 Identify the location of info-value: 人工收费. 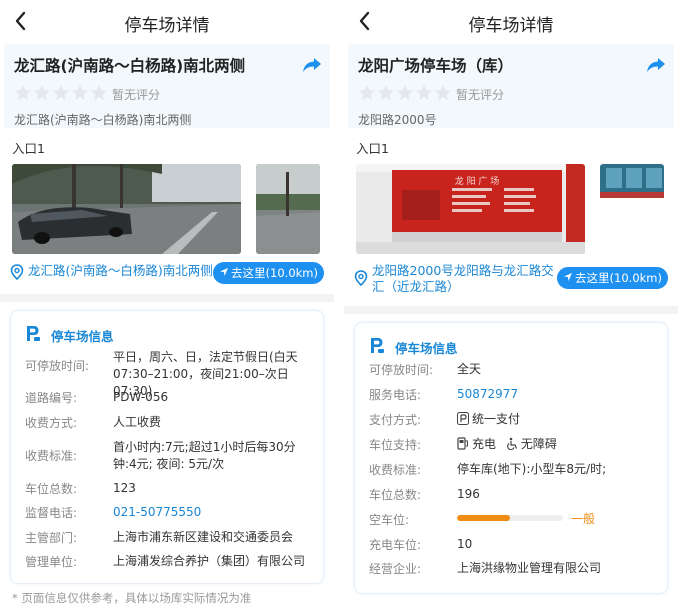
(137, 422).